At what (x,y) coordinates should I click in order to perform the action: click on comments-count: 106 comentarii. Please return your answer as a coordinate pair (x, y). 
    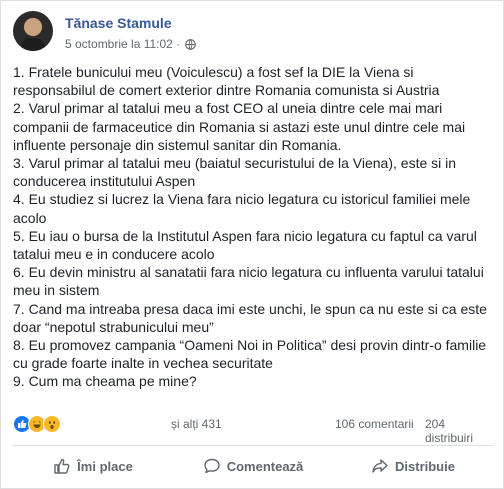
    Looking at the image, I should click on (374, 424).